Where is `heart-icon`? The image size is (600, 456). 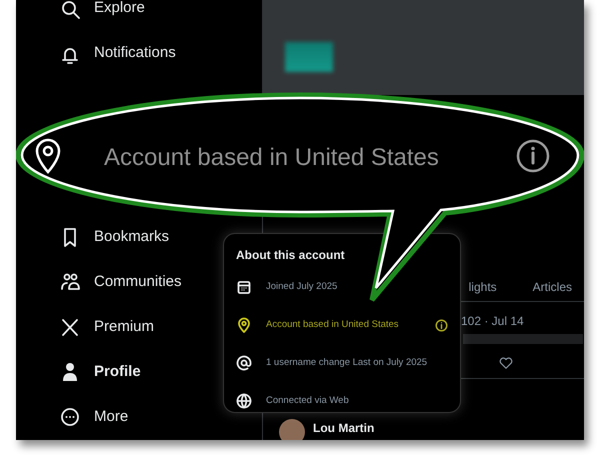
heart-icon is located at coordinates (506, 363).